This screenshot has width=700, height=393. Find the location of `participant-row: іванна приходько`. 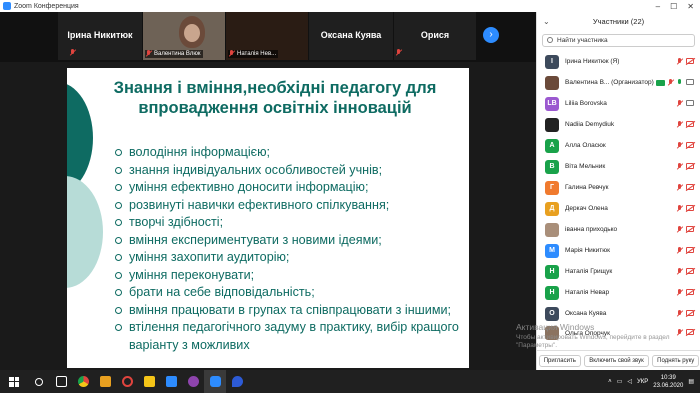

participant-row: іванна приходько is located at coordinates (618, 229).